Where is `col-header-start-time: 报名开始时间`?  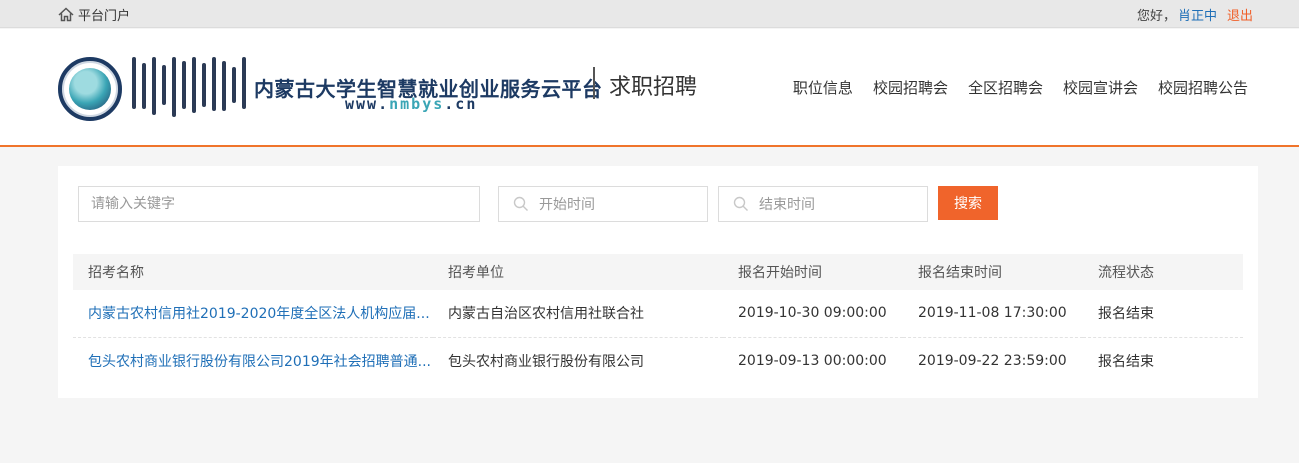 col-header-start-time: 报名开始时间 is located at coordinates (780, 273).